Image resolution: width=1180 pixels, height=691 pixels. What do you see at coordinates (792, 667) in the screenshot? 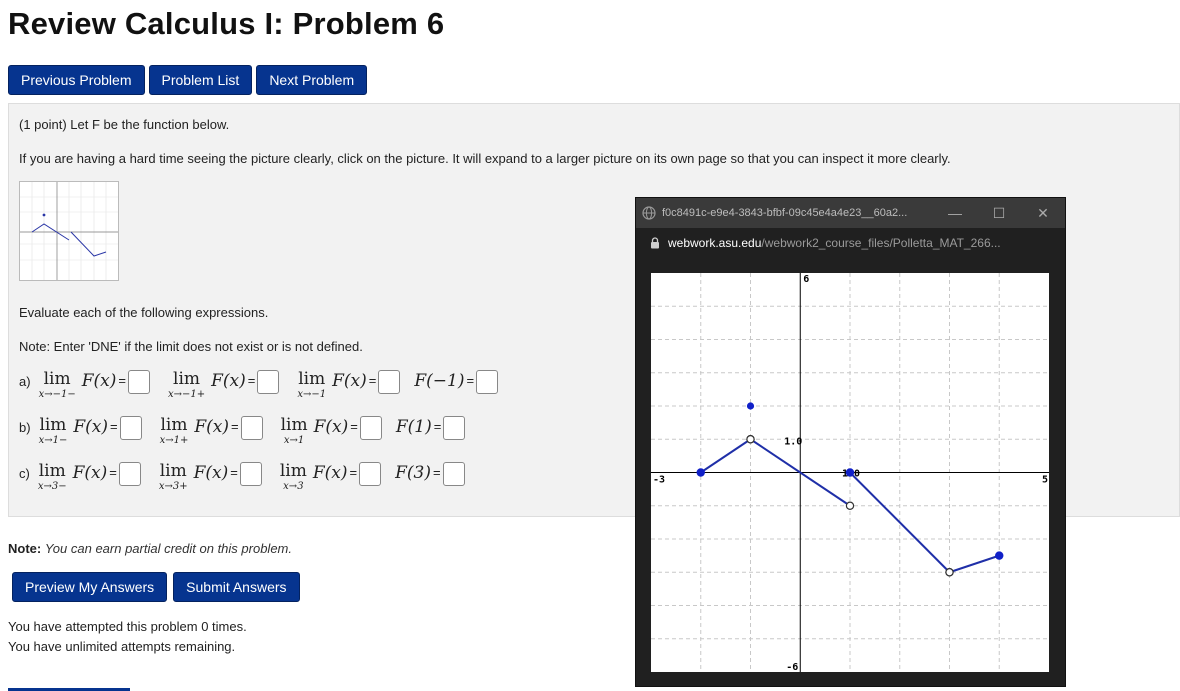
I see `y-min-tick-label: -6` at bounding box center [792, 667].